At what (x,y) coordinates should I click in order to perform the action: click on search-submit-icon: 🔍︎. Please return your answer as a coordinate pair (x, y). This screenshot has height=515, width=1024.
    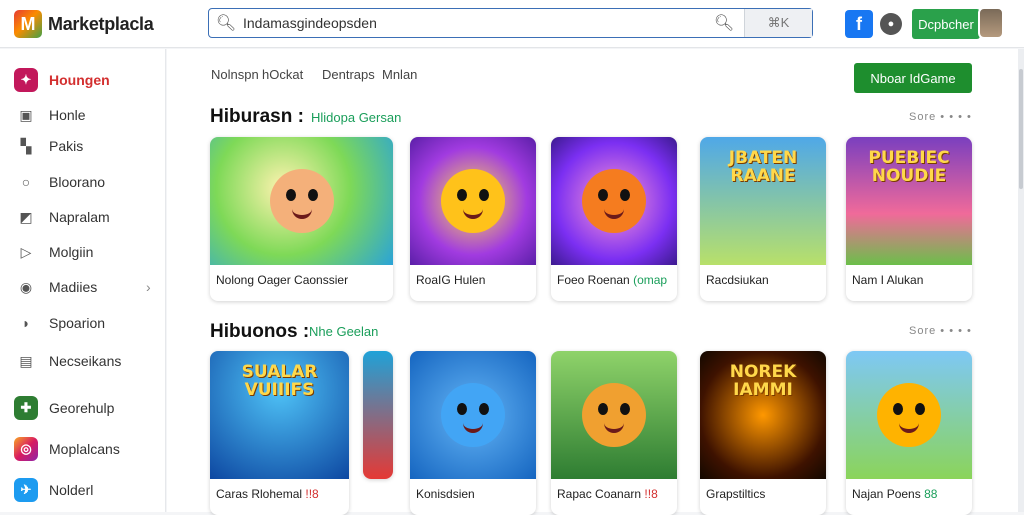
    Looking at the image, I should click on (724, 23).